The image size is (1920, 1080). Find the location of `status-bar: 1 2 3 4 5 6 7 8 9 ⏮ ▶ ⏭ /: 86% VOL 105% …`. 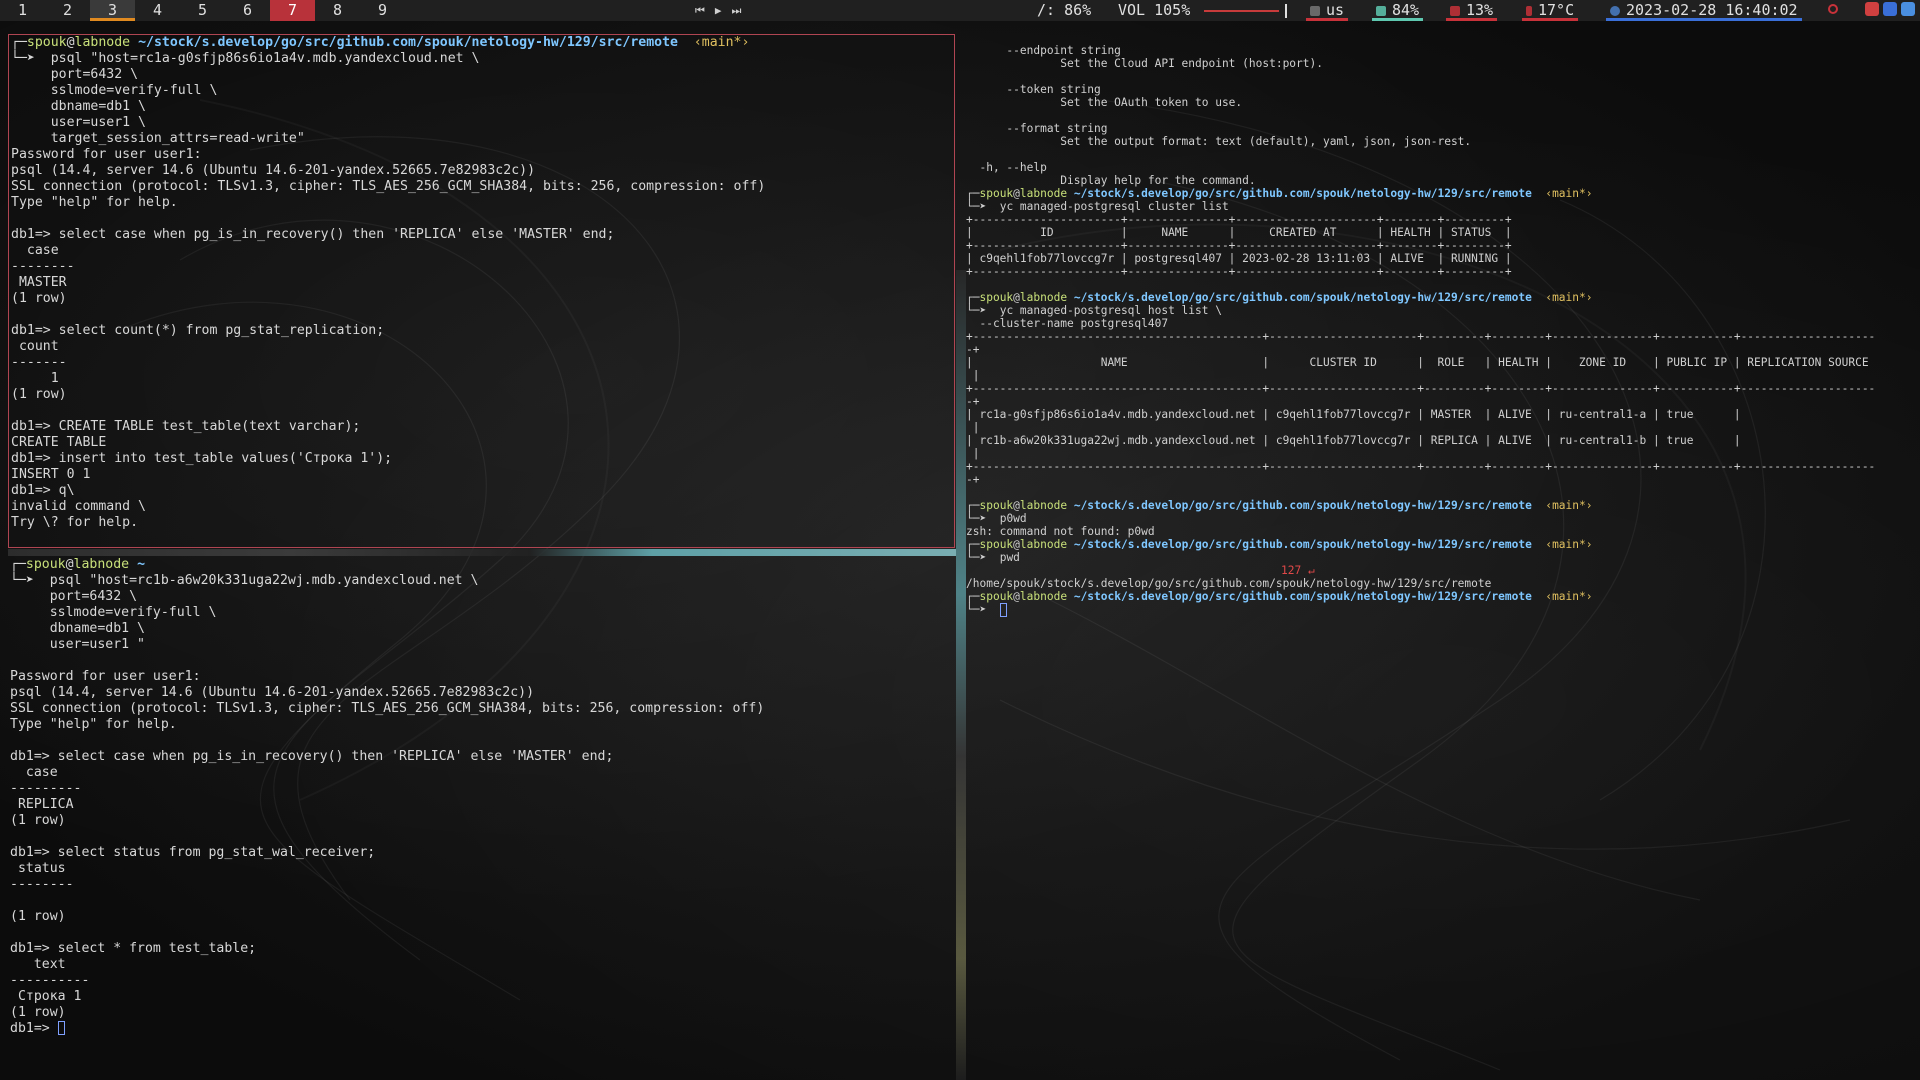

status-bar: 1 2 3 4 5 6 7 8 9 ⏮ ▶ ⏭ /: 86% VOL 105% … is located at coordinates (960, 10).